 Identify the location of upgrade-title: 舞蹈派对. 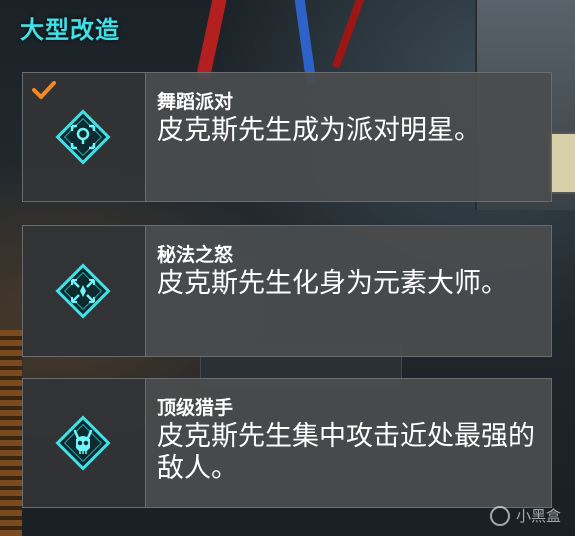
(195, 102).